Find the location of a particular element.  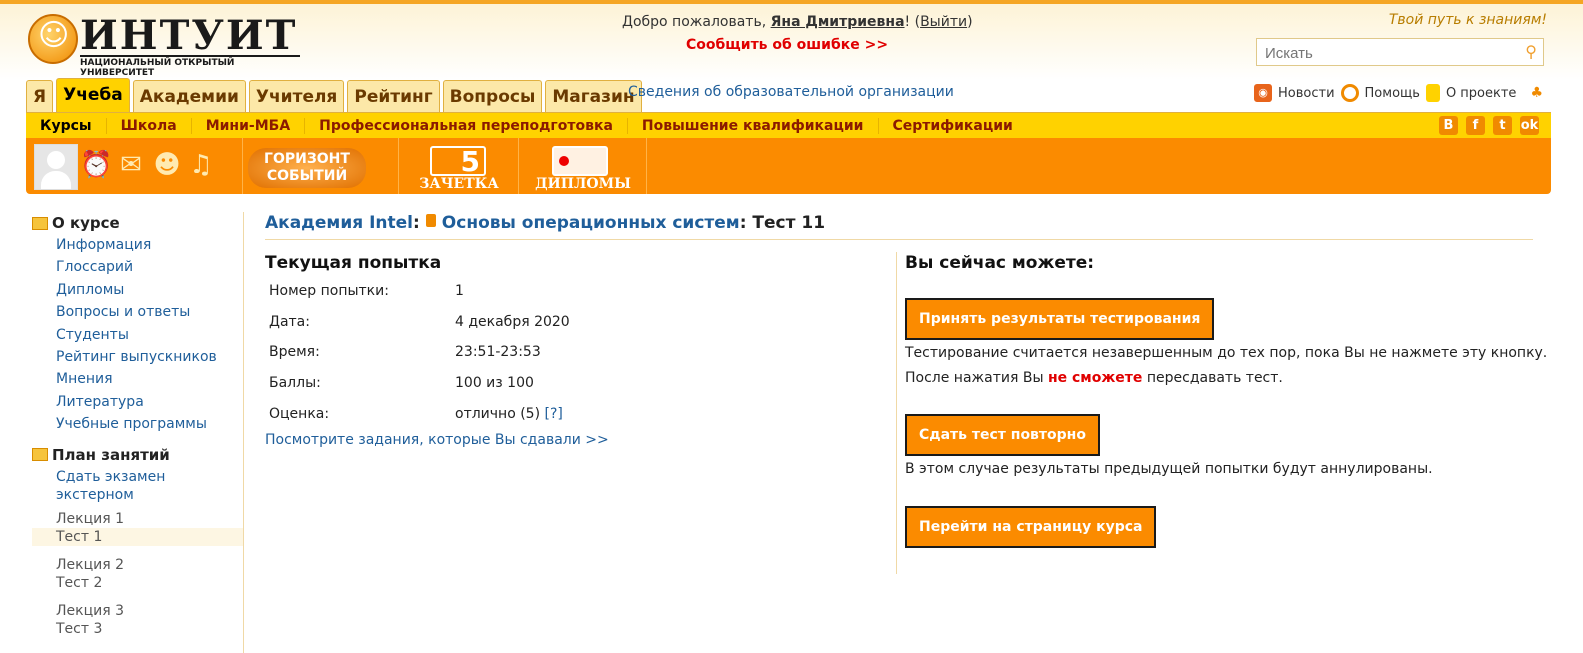

accept-results-button: Принять результаты тестирования is located at coordinates (1060, 319).